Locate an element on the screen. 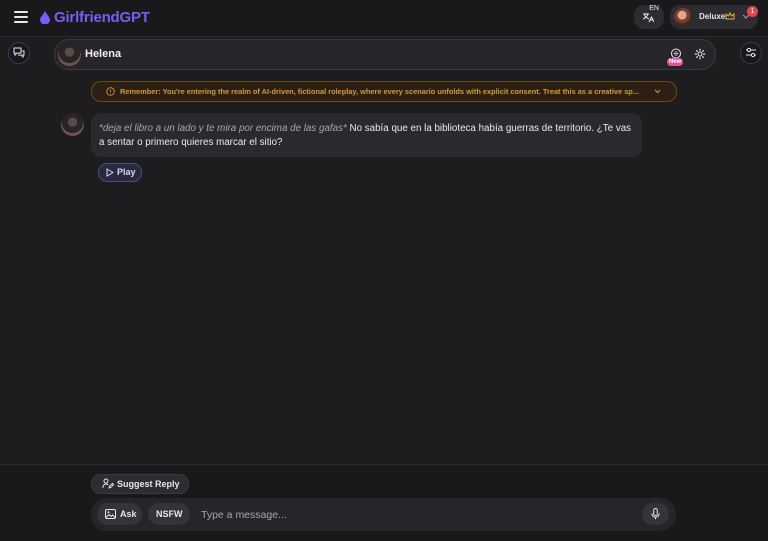 Image resolution: width=768 pixels, height=541 pixels. message-avatar is located at coordinates (72, 124).